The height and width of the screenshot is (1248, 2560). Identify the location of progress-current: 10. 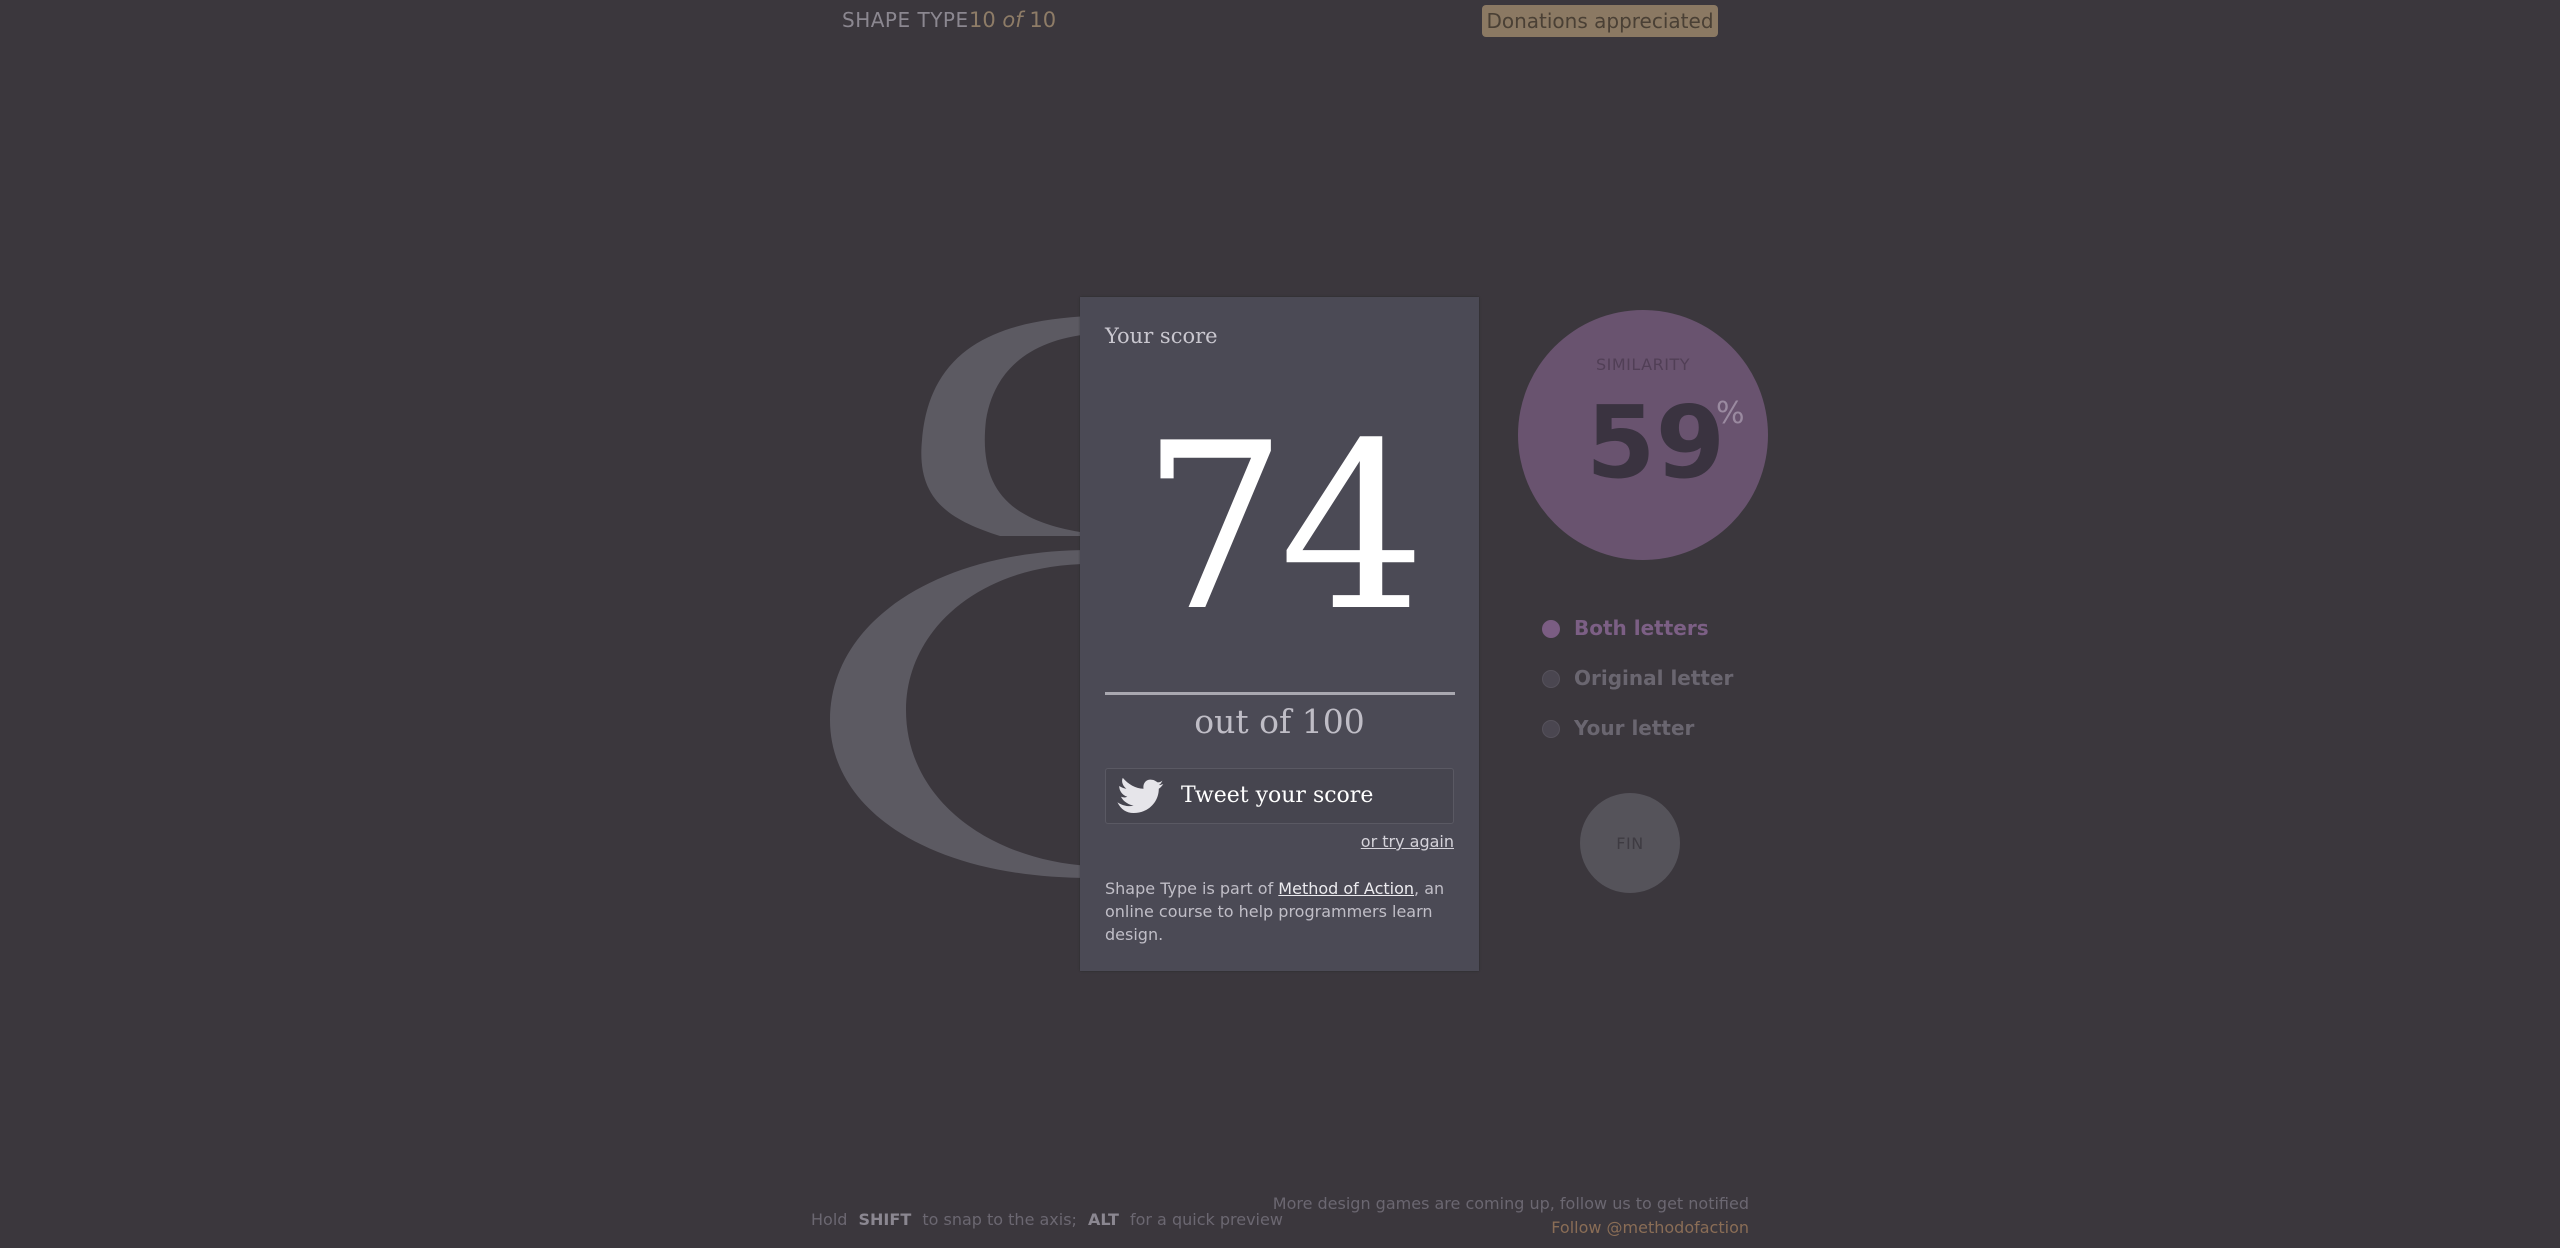
(982, 20).